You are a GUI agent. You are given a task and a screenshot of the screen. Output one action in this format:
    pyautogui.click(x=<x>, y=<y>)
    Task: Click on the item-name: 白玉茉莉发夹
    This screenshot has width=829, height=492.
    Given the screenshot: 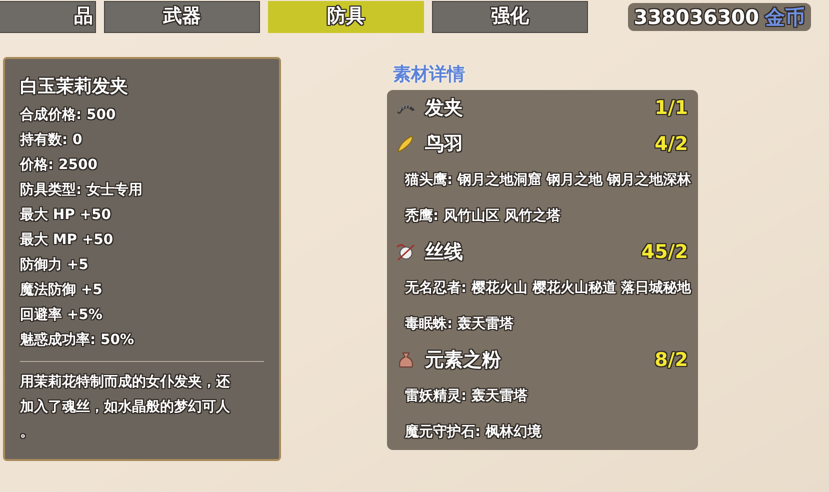 What is the action you would take?
    pyautogui.click(x=74, y=87)
    